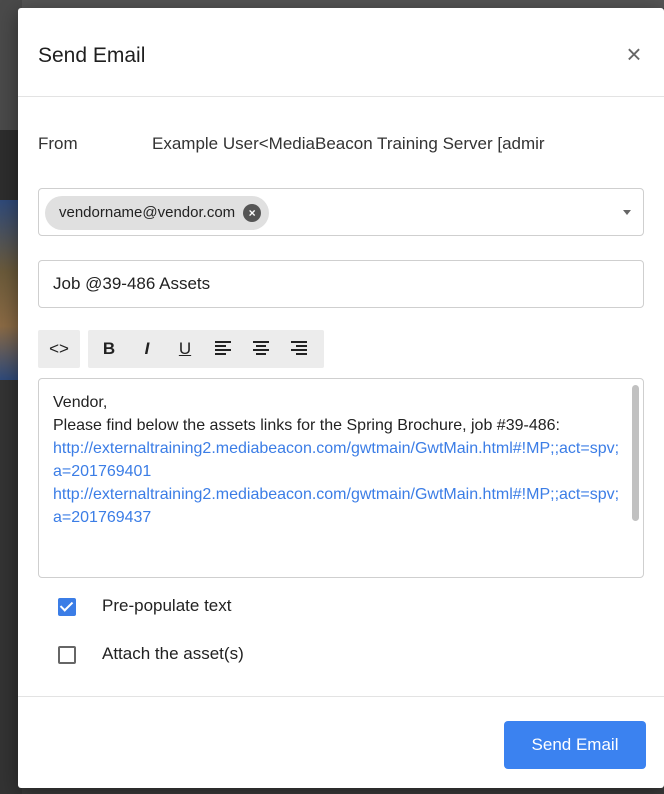  Describe the element at coordinates (575, 745) in the screenshot. I see `send-email-button: Send Email` at that location.